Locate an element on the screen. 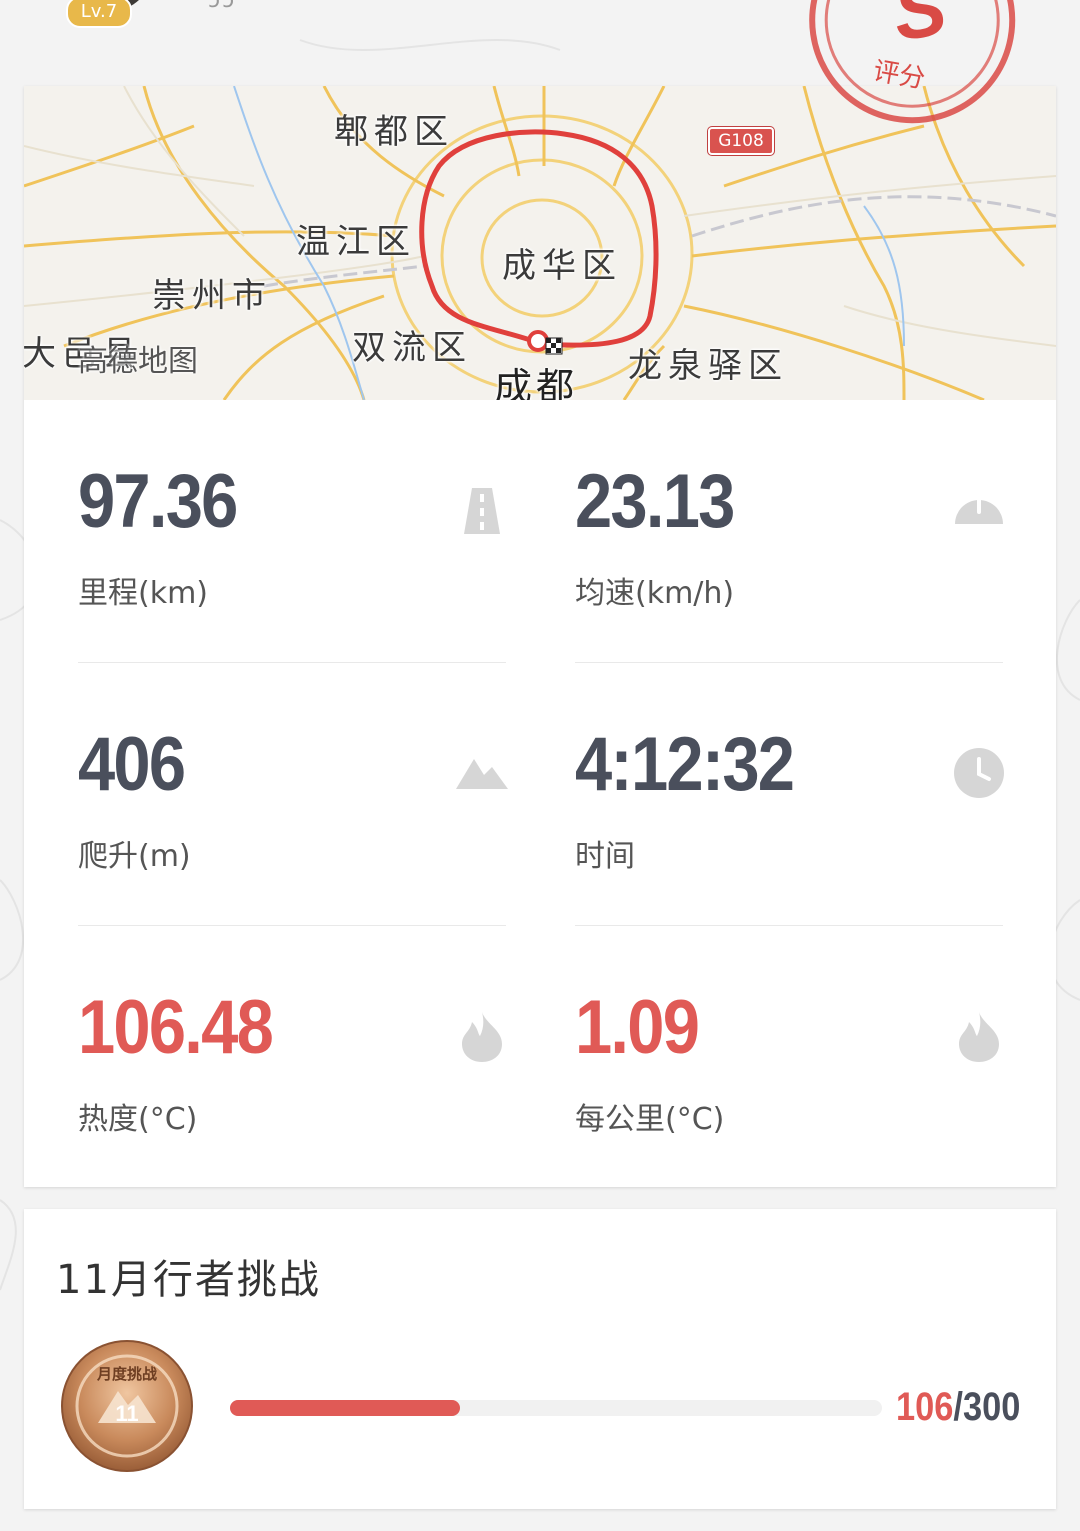 This screenshot has width=1080, height=1531. stat-avg-speed: 23.13 均速(km/h) is located at coordinates (790, 531).